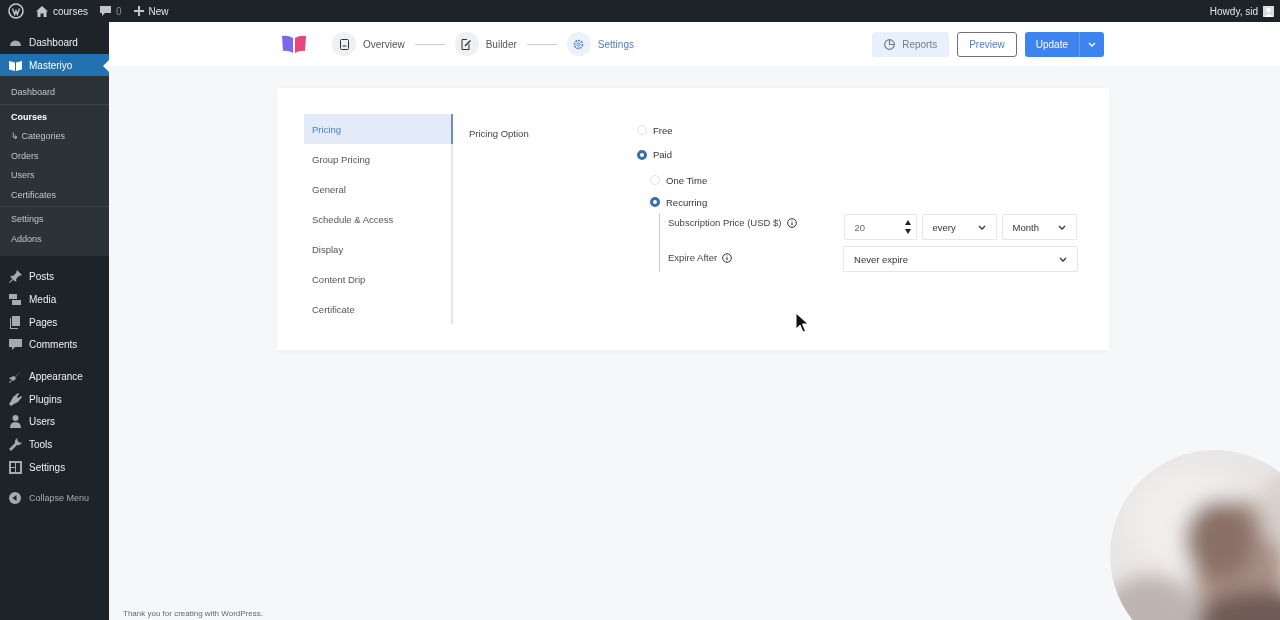  What do you see at coordinates (377, 279) in the screenshot?
I see `section-tab: Content Drip` at bounding box center [377, 279].